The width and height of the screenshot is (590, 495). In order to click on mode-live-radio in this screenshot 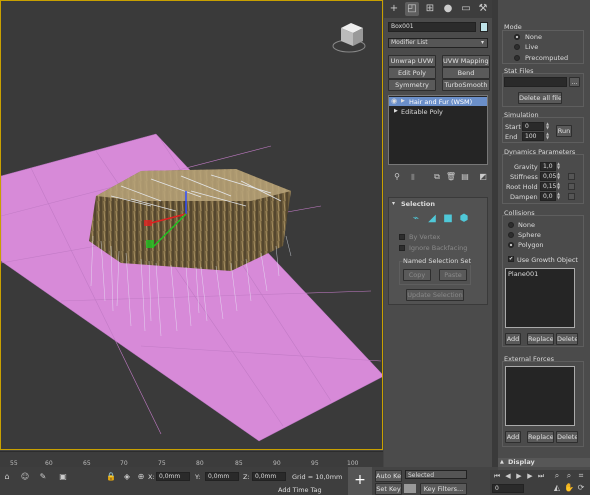, I will do `click(517, 47)`.